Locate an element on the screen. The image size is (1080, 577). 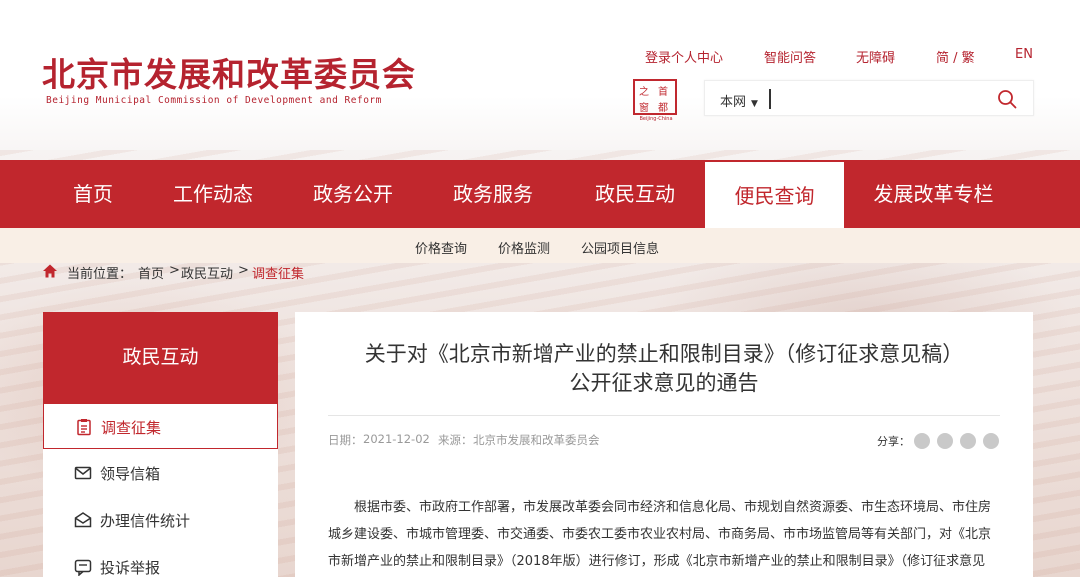
seal-caption: Beijing-China is located at coordinates (656, 119).